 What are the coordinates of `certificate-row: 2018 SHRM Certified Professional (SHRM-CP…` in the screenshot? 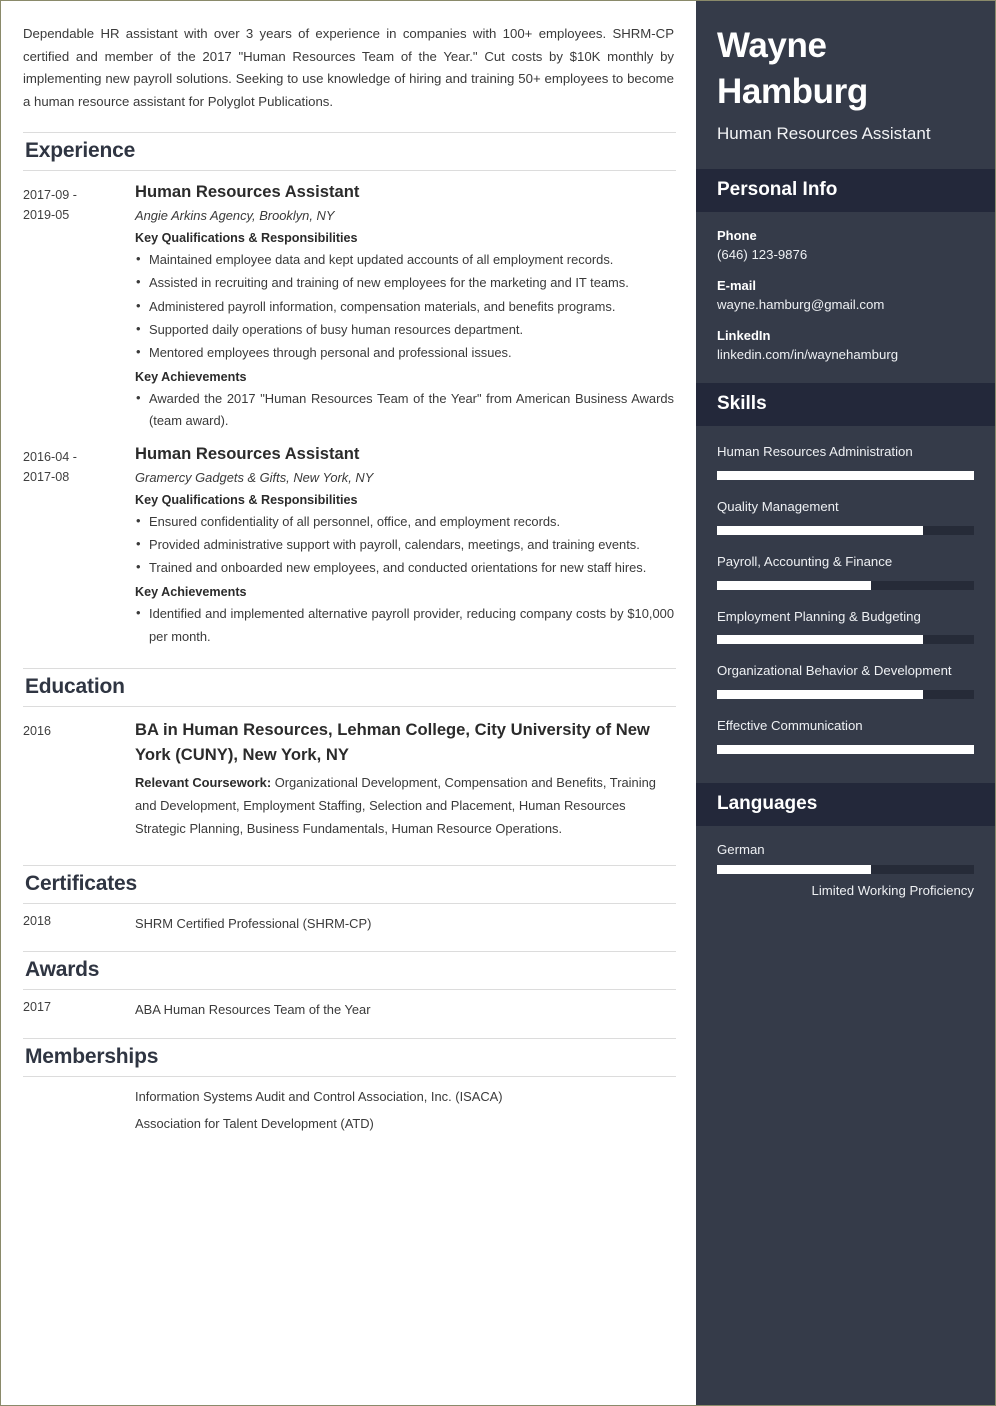 It's located at (349, 923).